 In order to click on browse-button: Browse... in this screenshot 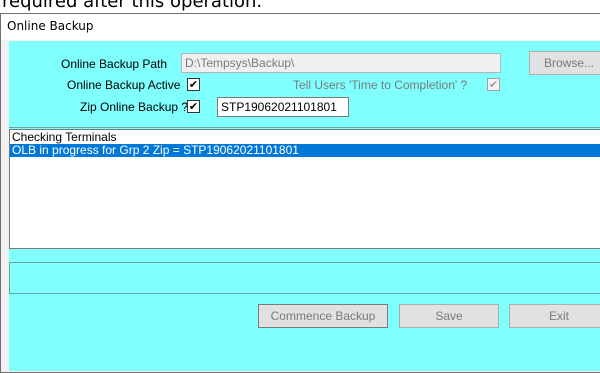, I will do `click(564, 63)`.